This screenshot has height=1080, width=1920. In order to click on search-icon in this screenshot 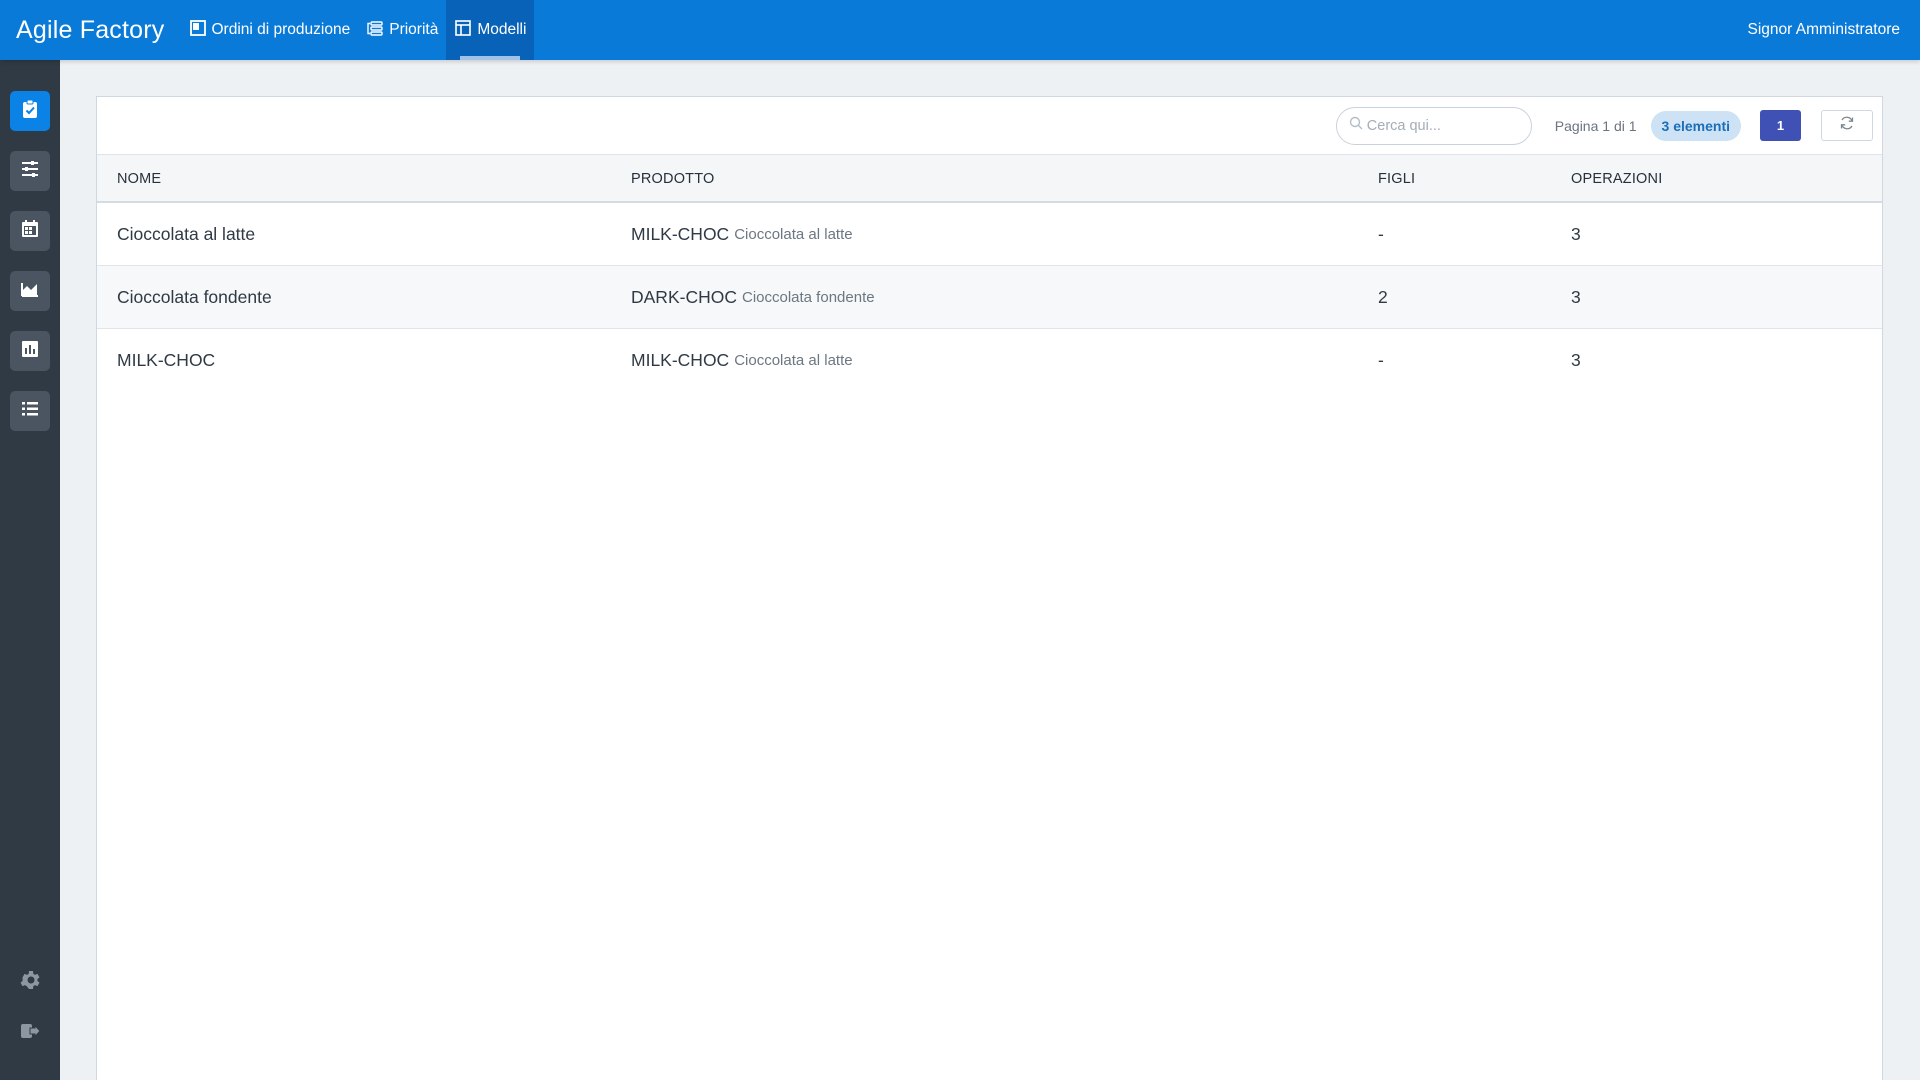, I will do `click(1356, 125)`.